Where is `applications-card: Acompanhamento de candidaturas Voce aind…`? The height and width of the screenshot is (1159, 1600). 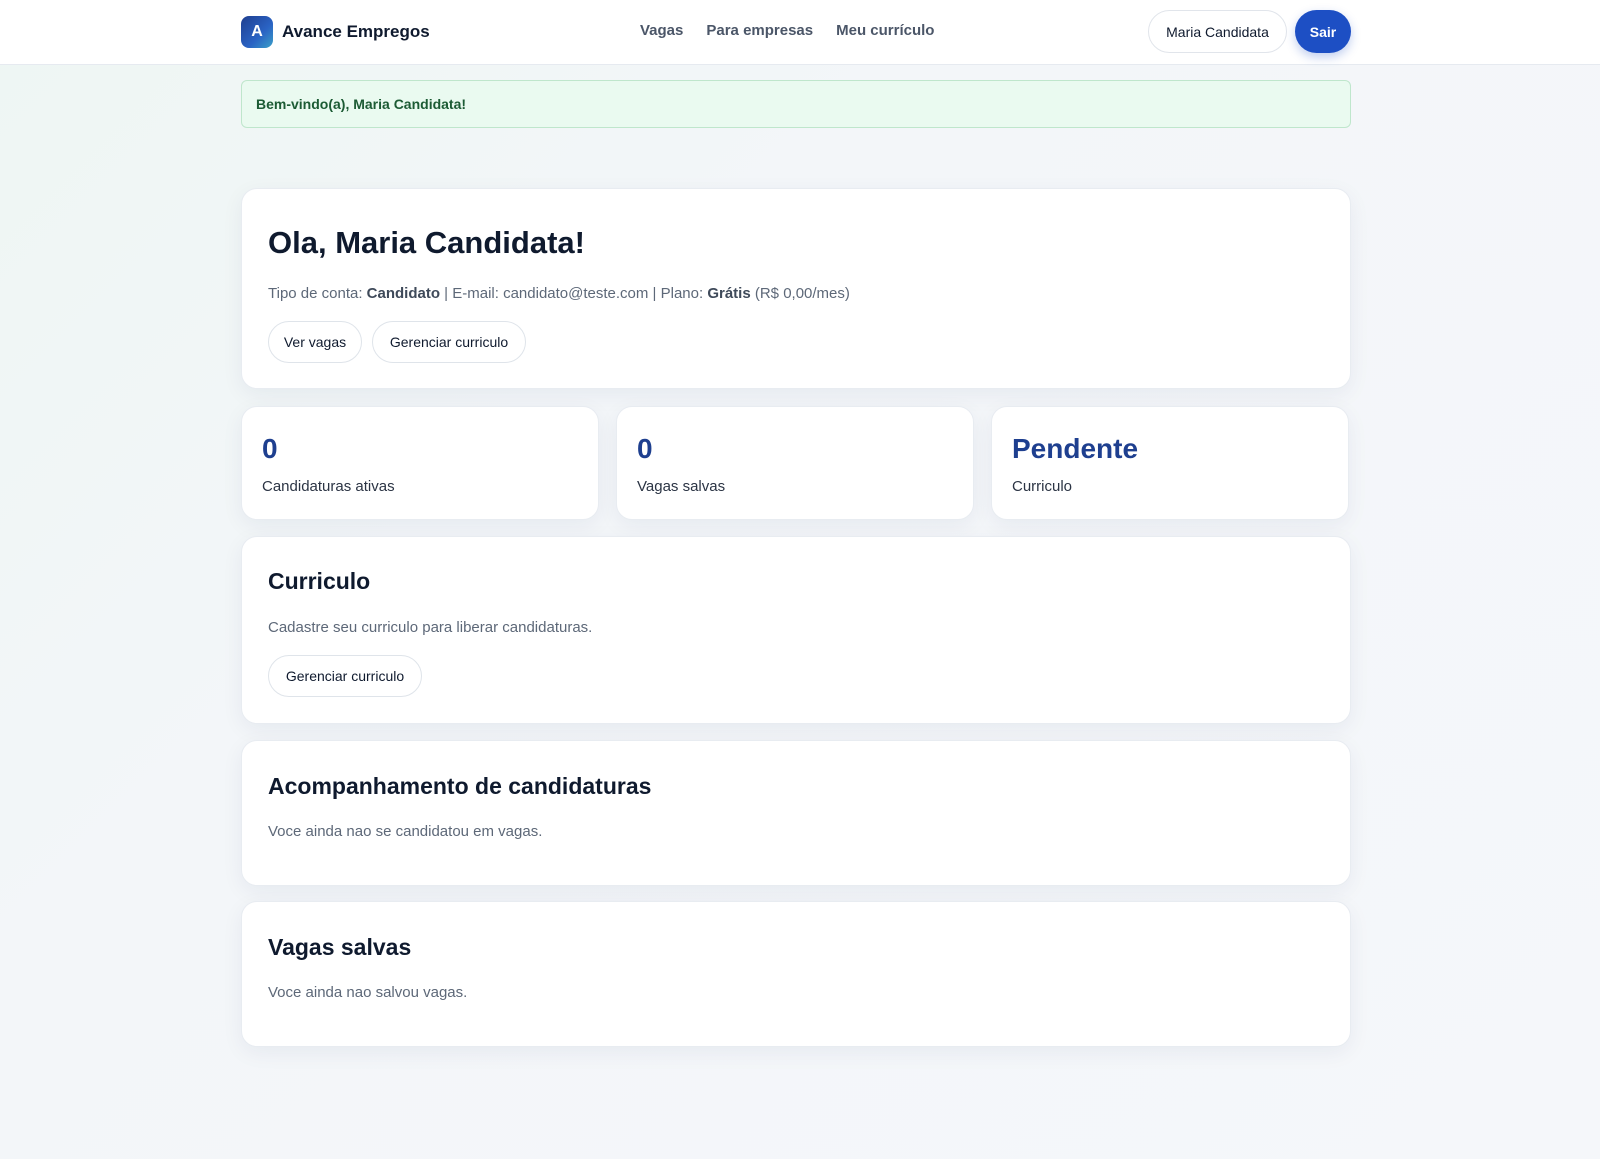 applications-card: Acompanhamento de candidaturas Voce aind… is located at coordinates (796, 813).